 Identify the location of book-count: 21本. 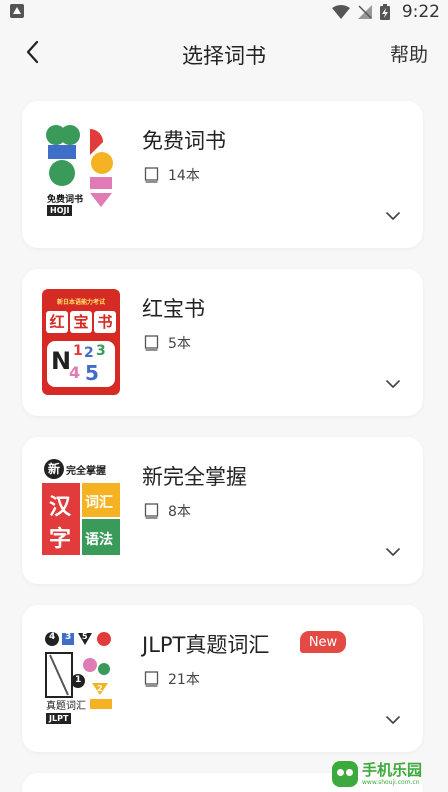
(184, 680).